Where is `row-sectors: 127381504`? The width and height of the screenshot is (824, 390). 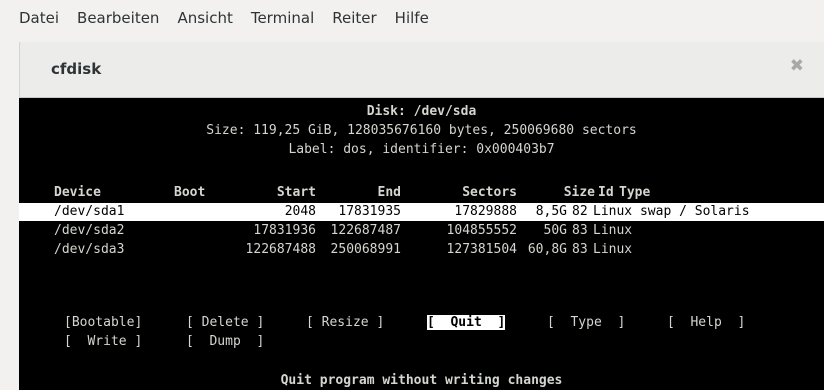
row-sectors: 127381504 is located at coordinates (481, 249).